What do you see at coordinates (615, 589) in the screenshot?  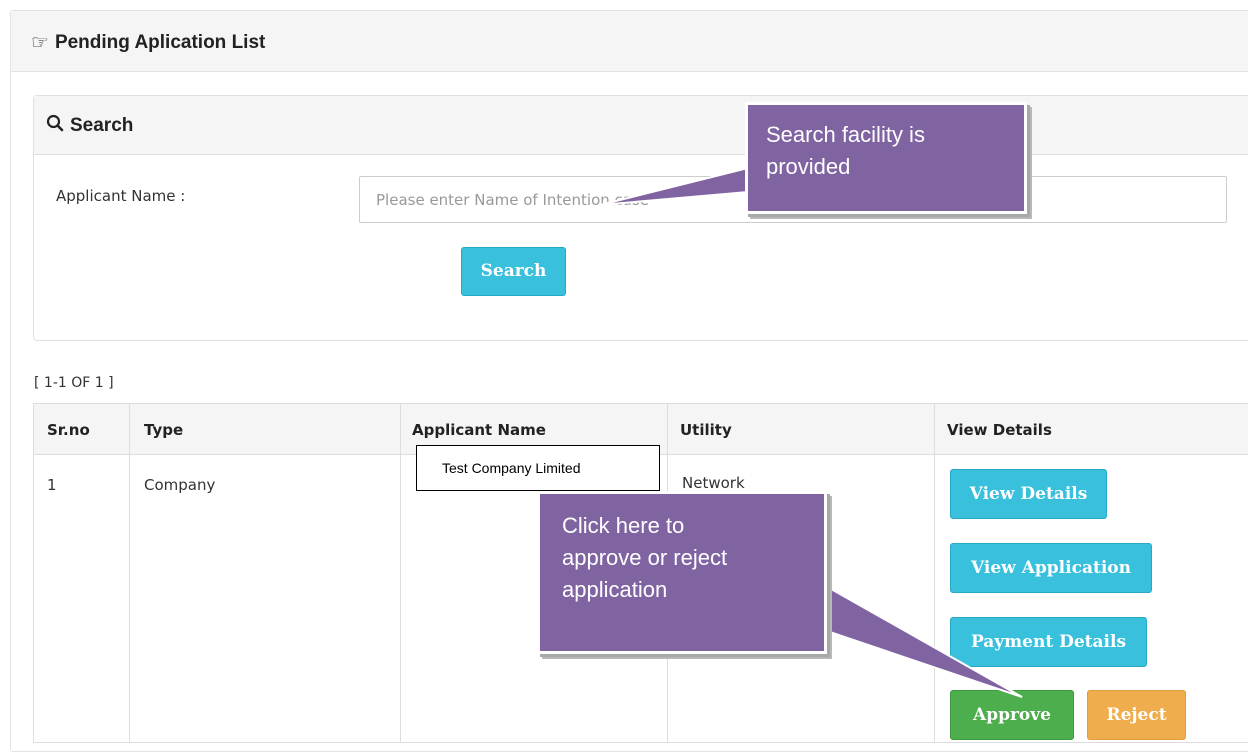 I see `callout-text: application` at bounding box center [615, 589].